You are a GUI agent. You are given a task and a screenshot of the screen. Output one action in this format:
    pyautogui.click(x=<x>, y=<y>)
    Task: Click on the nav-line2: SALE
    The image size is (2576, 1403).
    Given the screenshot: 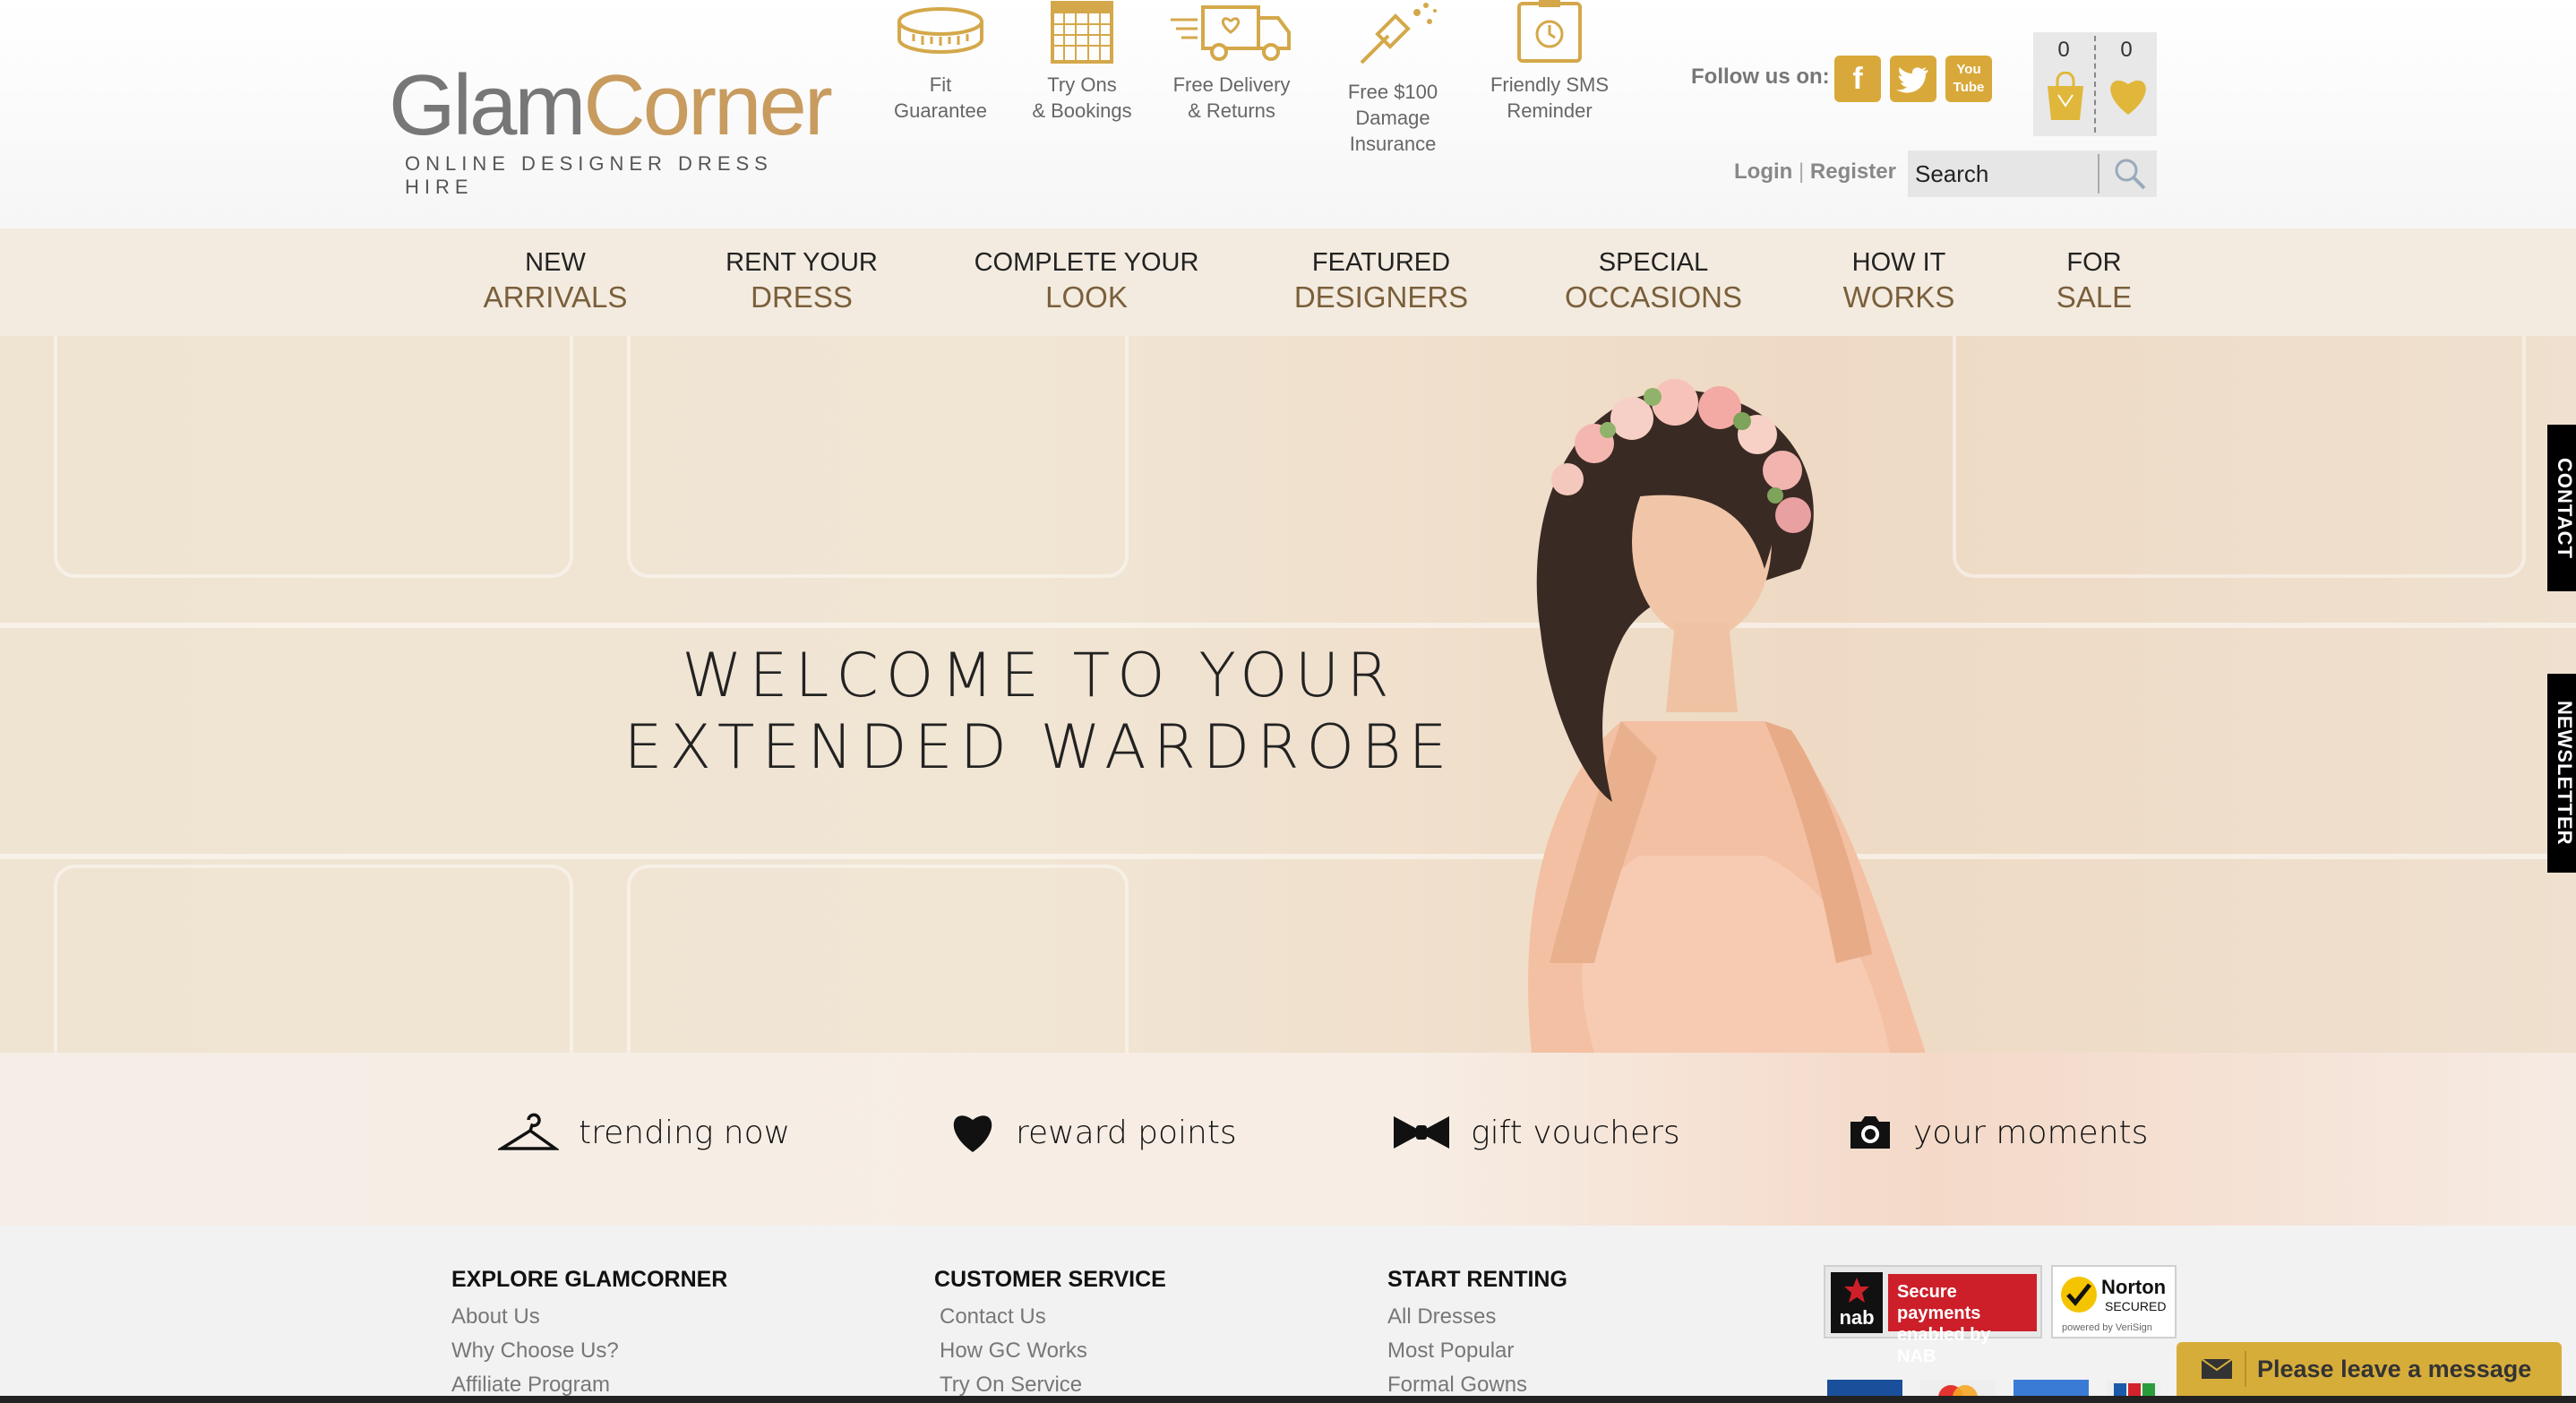 What is the action you would take?
    pyautogui.click(x=2094, y=297)
    